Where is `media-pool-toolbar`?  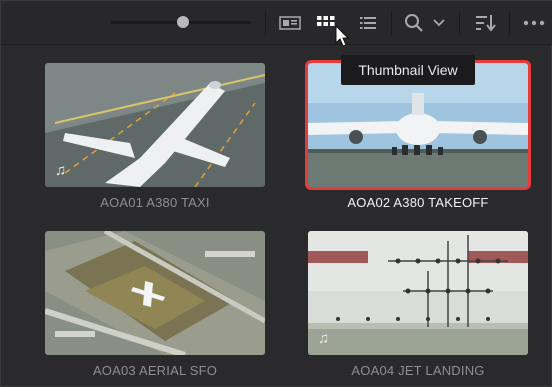
media-pool-toolbar is located at coordinates (276, 24).